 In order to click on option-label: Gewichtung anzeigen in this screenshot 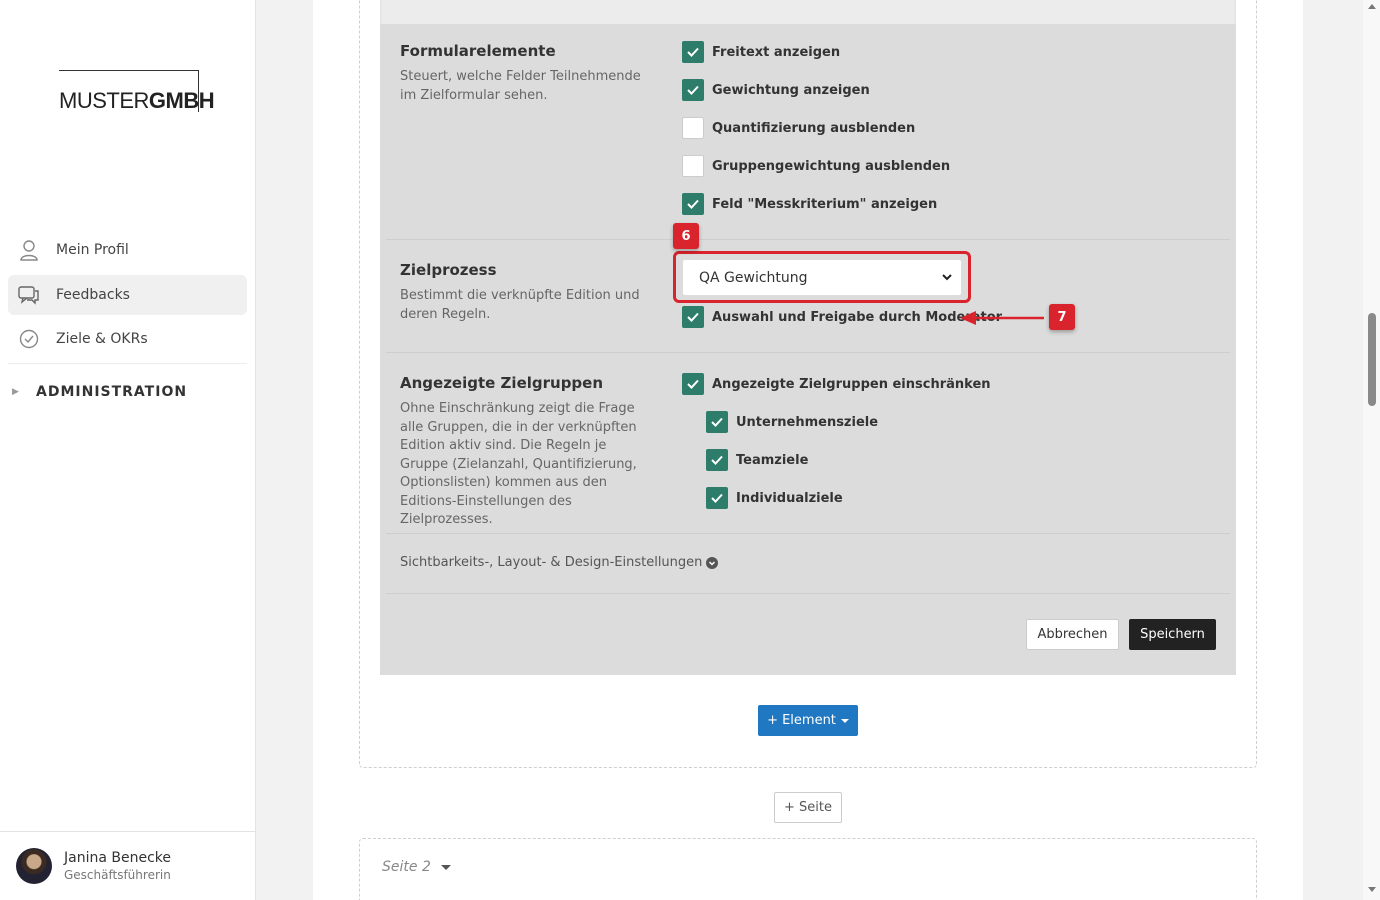, I will do `click(791, 90)`.